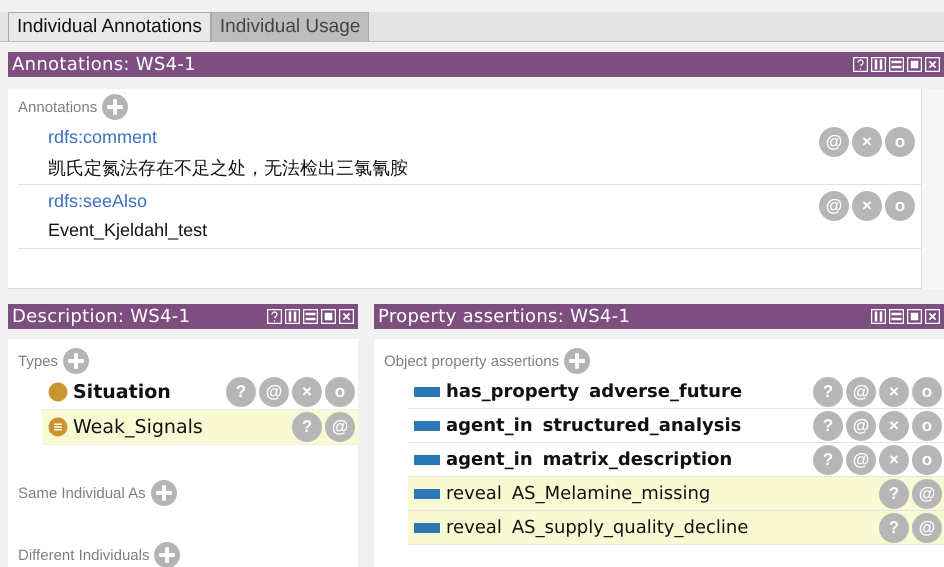  I want to click on assertion-row: reveal AS_supply_quality_decline ? @, so click(676, 528).